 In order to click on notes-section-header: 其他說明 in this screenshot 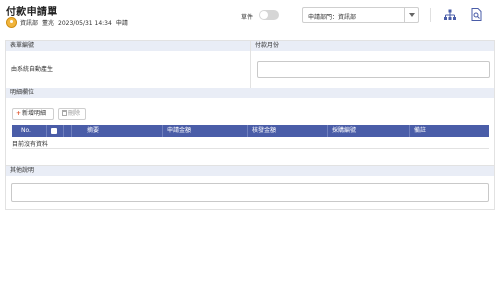, I will do `click(250, 171)`.